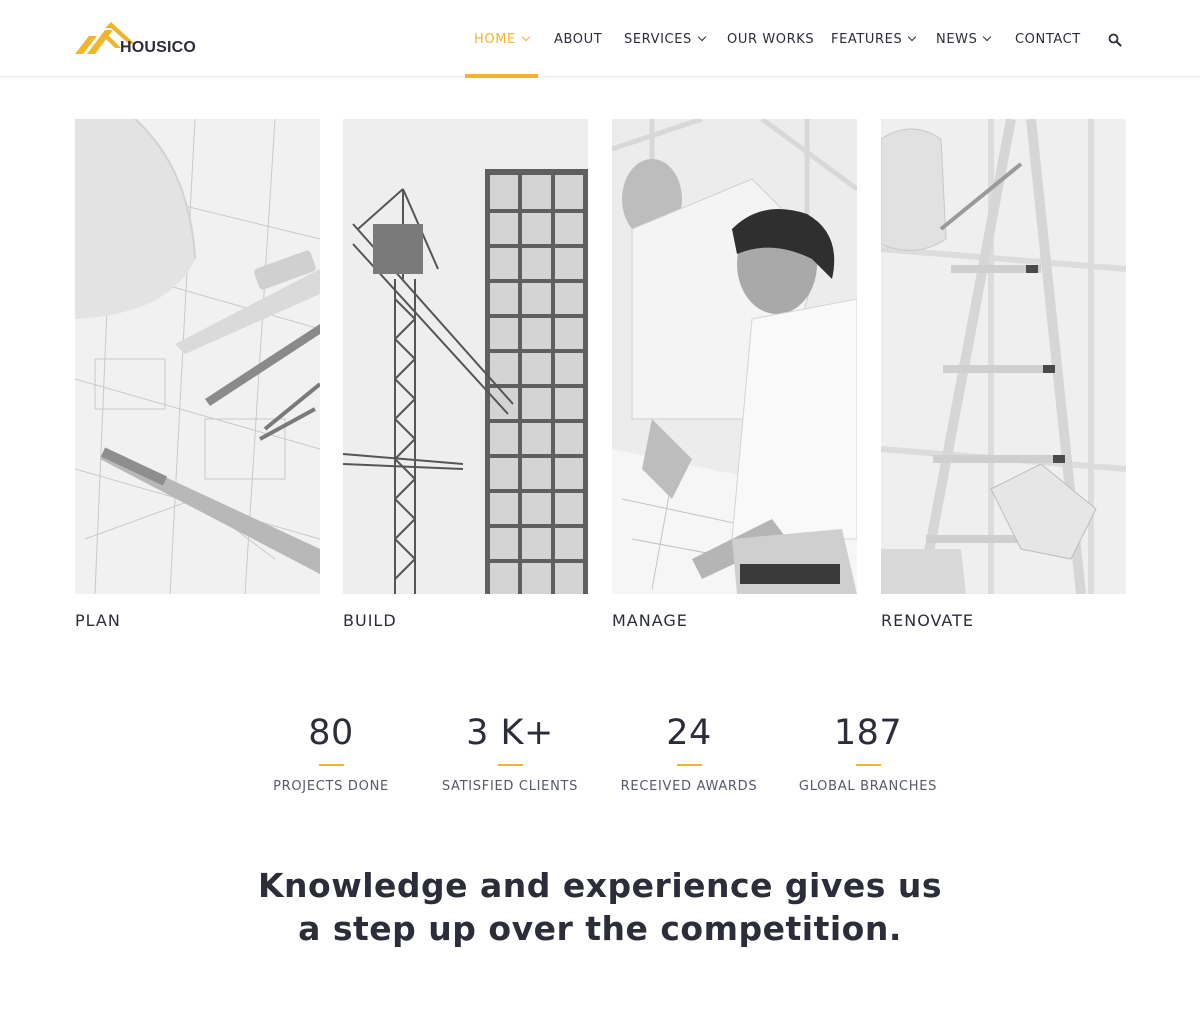 The width and height of the screenshot is (1200, 1020). What do you see at coordinates (331, 786) in the screenshot?
I see `stat-label: PROJECTS DONE` at bounding box center [331, 786].